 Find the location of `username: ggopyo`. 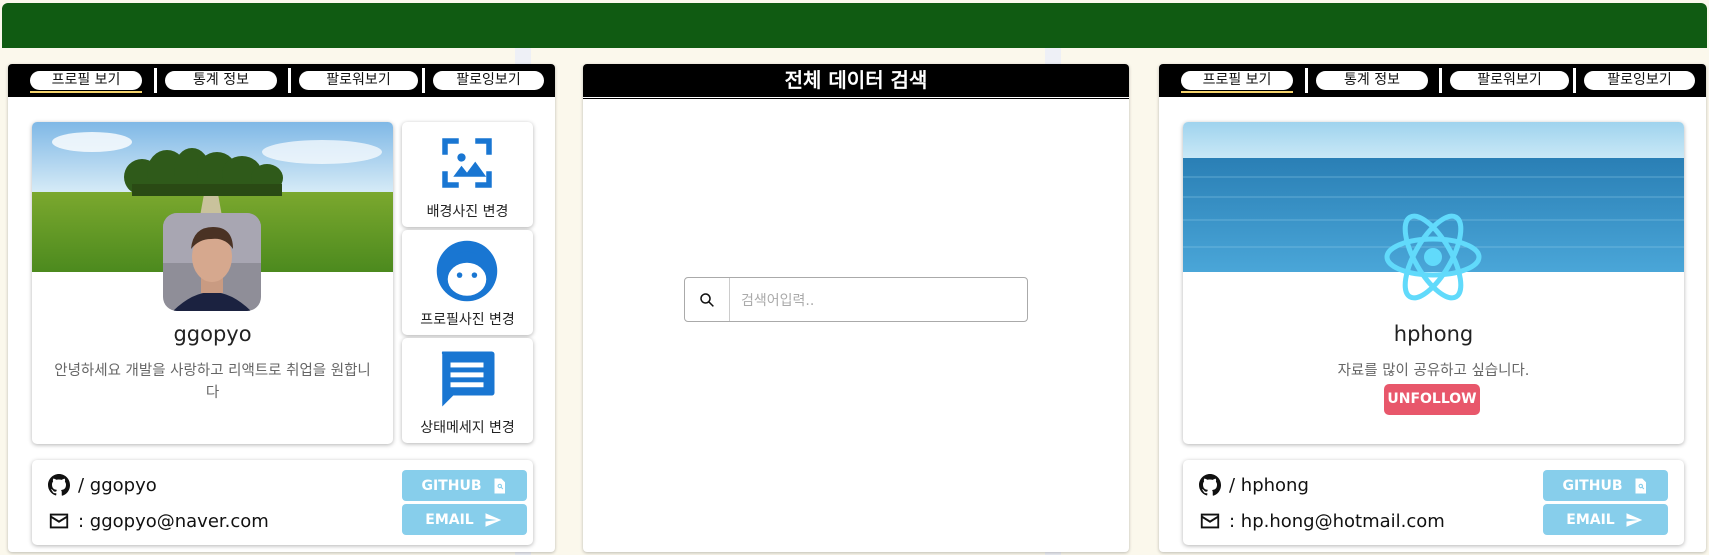

username: ggopyo is located at coordinates (212, 334).